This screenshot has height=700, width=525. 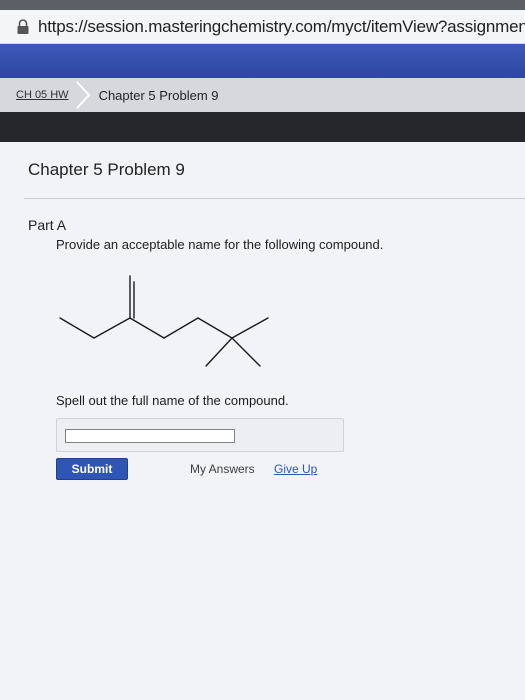 I want to click on compound-structure-diagram, so click(x=164, y=321).